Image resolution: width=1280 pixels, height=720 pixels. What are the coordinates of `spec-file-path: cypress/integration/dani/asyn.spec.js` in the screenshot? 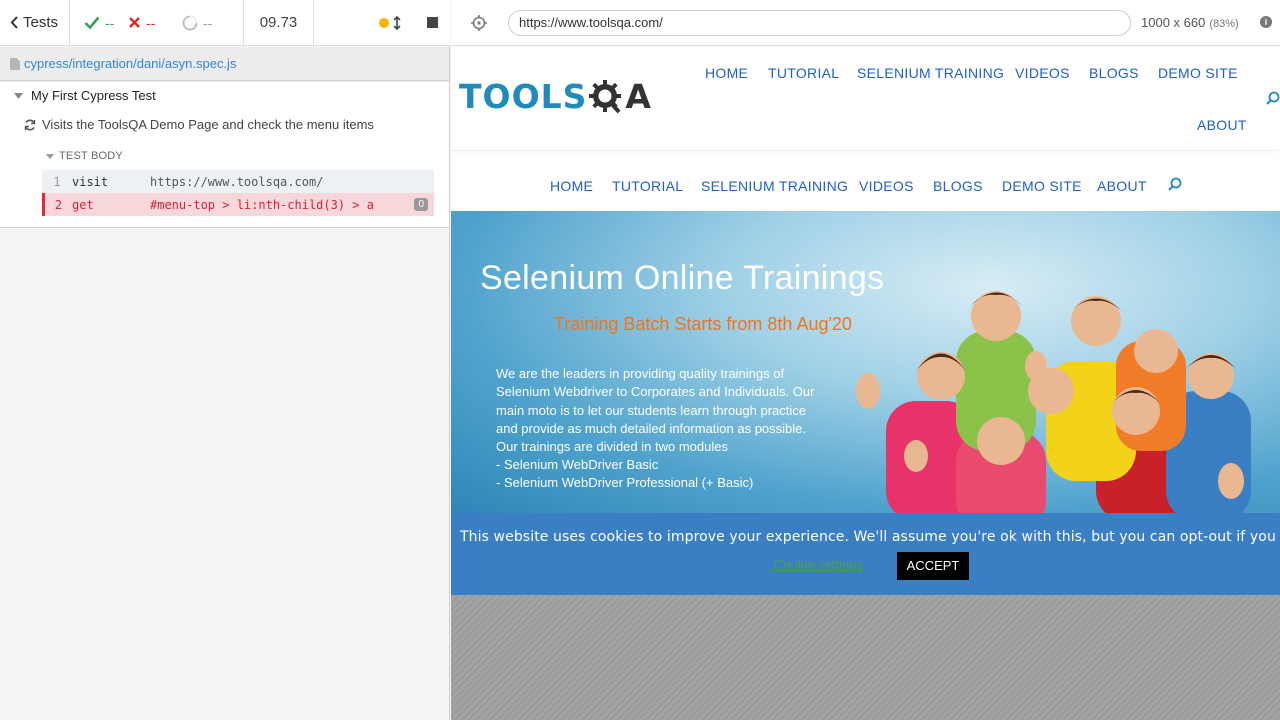 It's located at (130, 63).